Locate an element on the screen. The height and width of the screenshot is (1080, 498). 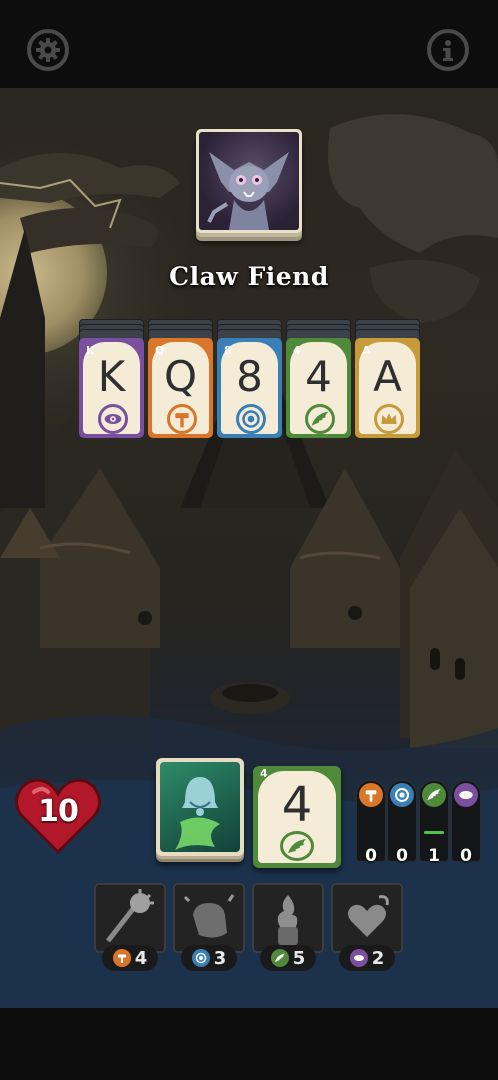
card-rank: A is located at coordinates (387, 376).